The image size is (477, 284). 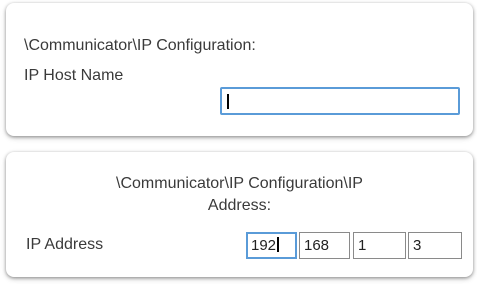 What do you see at coordinates (435, 245) in the screenshot?
I see `ip-octet-4-input: 3` at bounding box center [435, 245].